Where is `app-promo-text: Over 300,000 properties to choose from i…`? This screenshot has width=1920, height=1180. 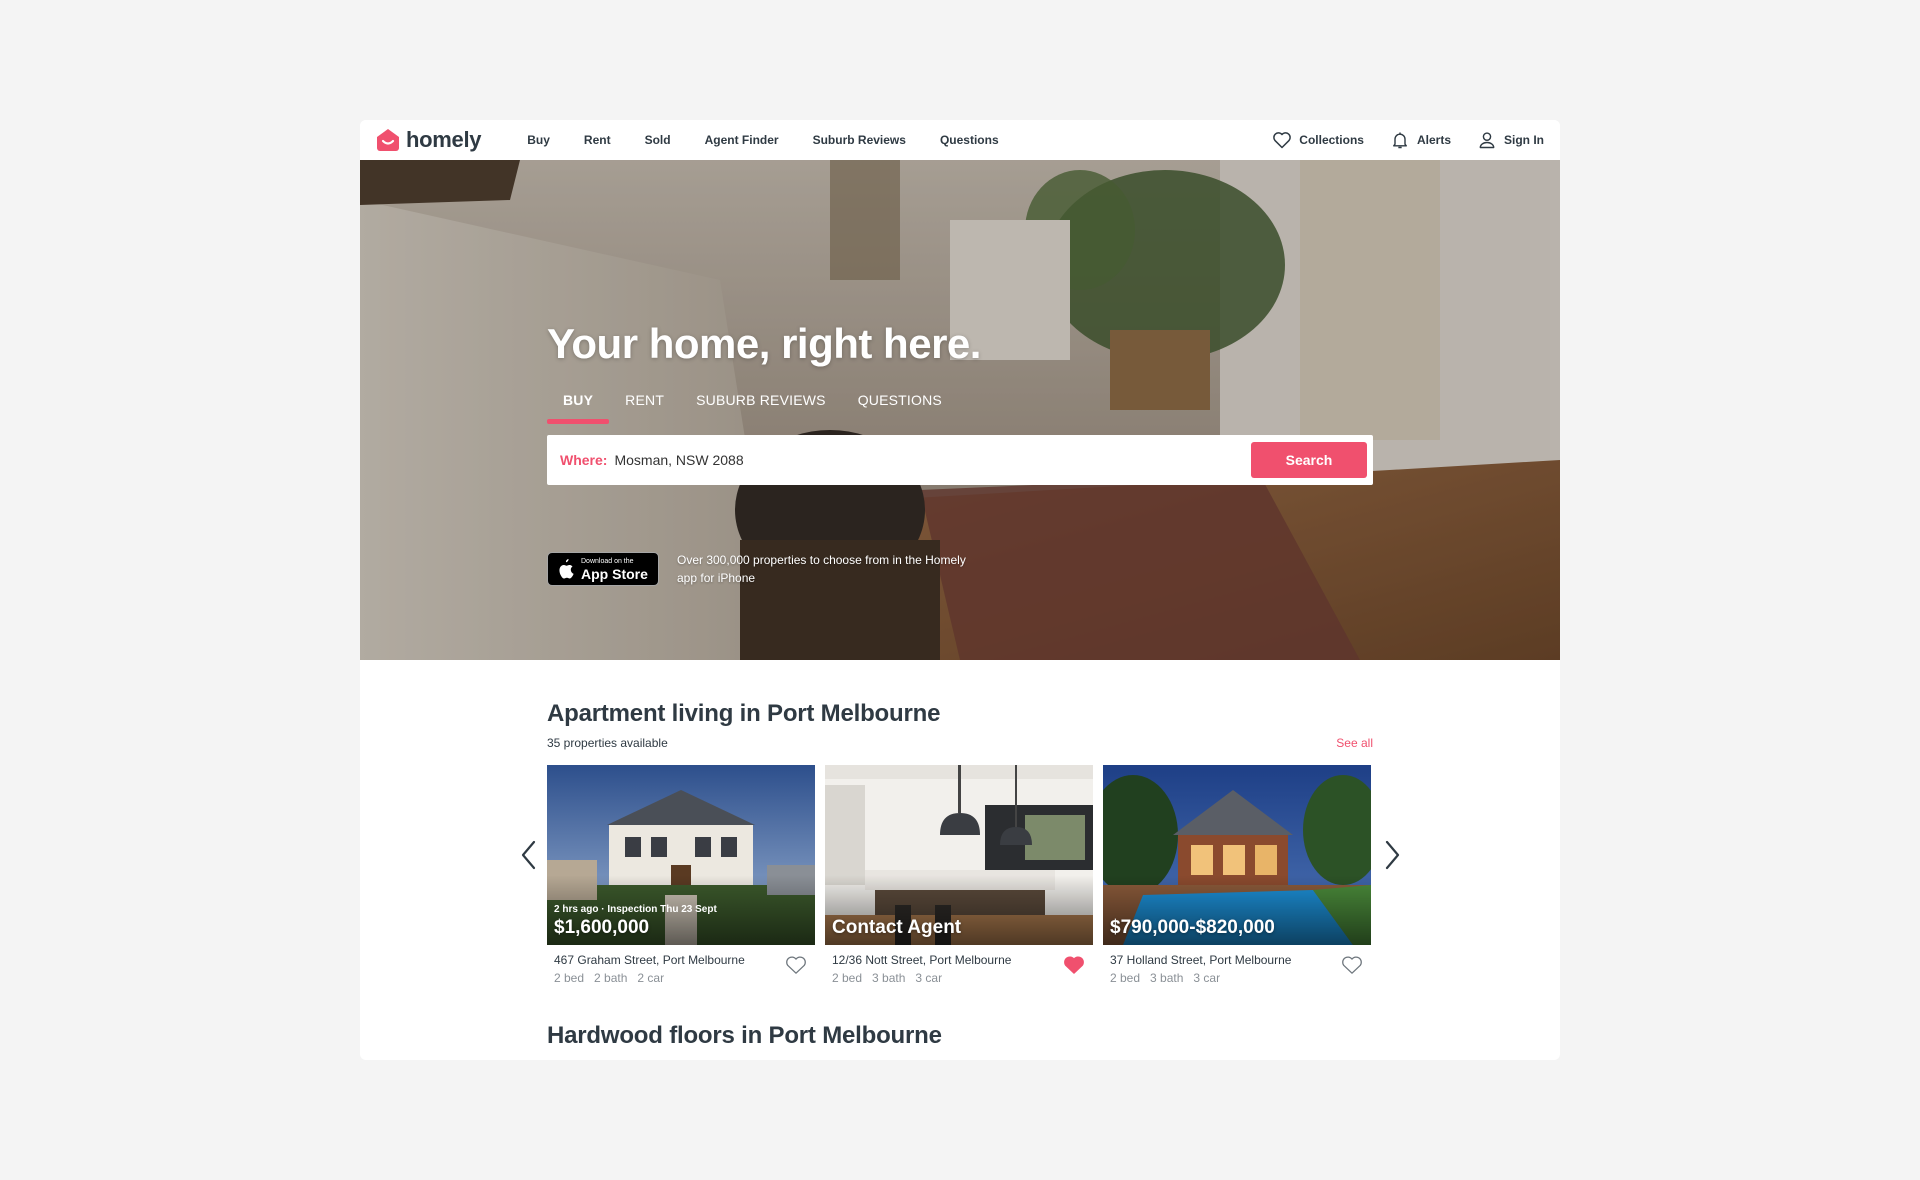 app-promo-text: Over 300,000 properties to choose from i… is located at coordinates (821, 569).